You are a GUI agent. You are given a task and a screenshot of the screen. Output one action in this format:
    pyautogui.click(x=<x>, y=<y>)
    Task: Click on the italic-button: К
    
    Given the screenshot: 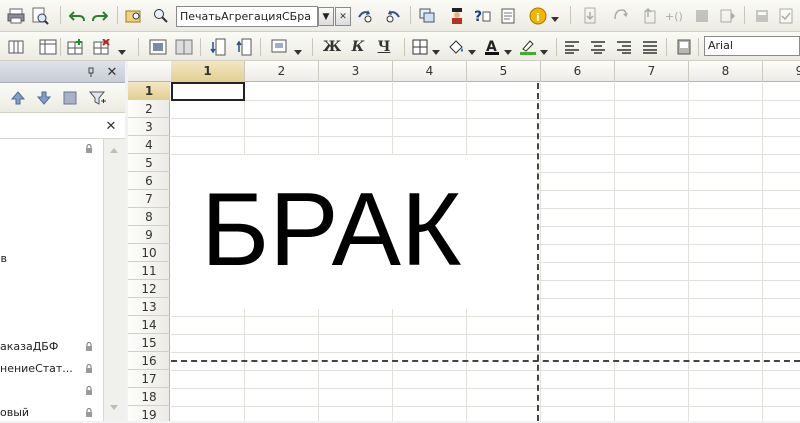 What is the action you would take?
    pyautogui.click(x=358, y=47)
    